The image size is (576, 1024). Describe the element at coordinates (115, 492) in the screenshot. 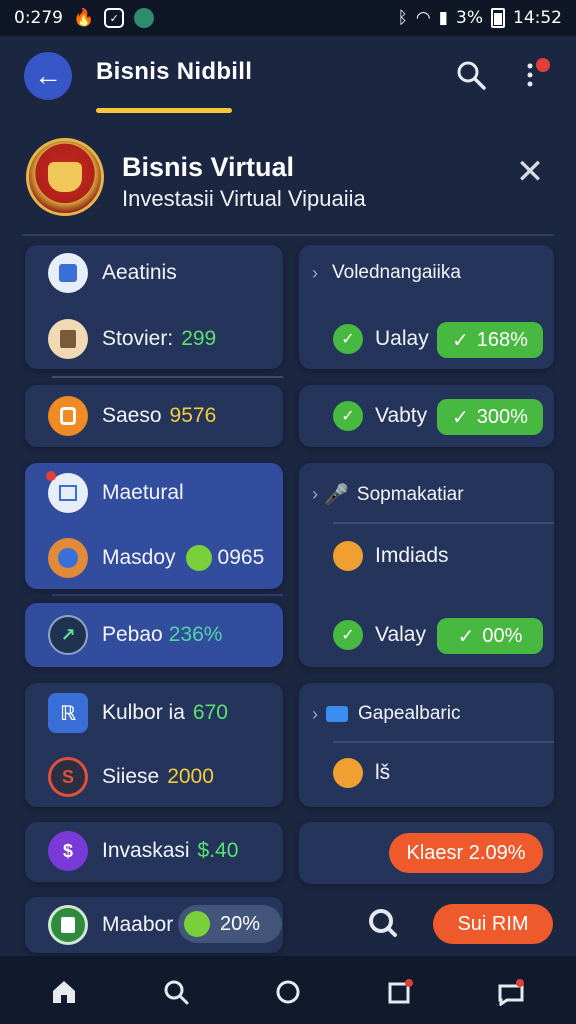

I see `list-item: Maetural` at that location.